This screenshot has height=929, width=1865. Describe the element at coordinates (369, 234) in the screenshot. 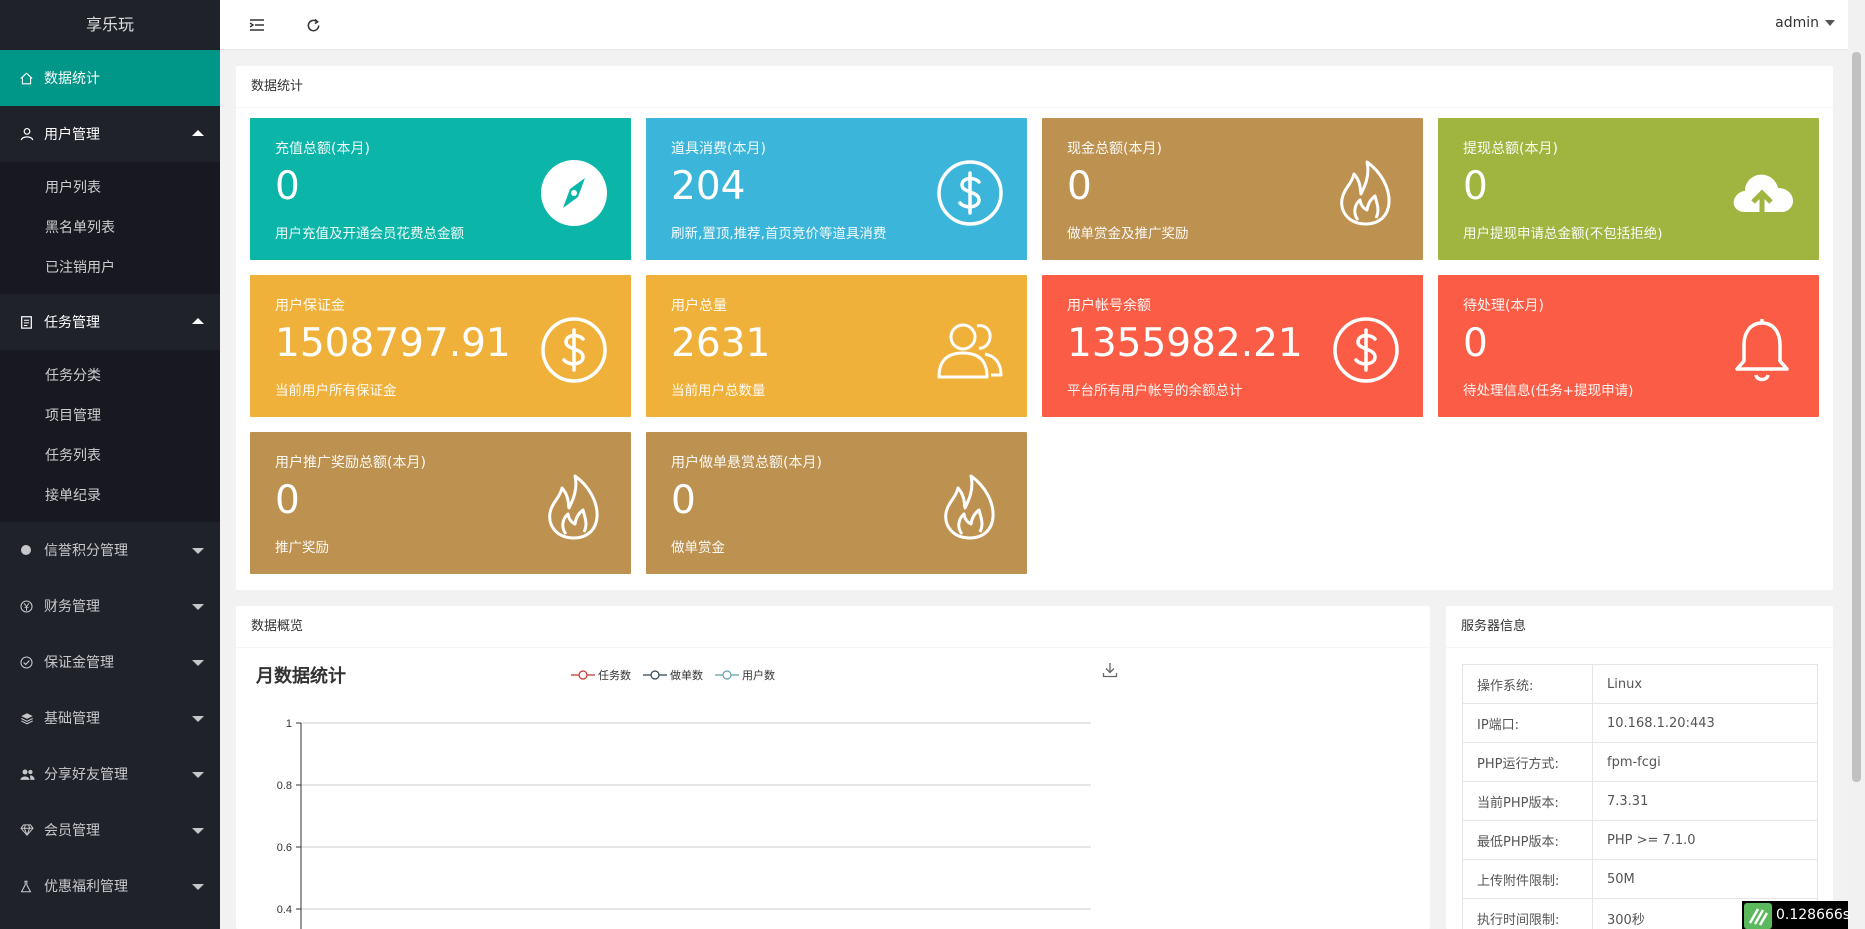

I see `stat-description: 用户充值及开通会员花费总金额` at that location.